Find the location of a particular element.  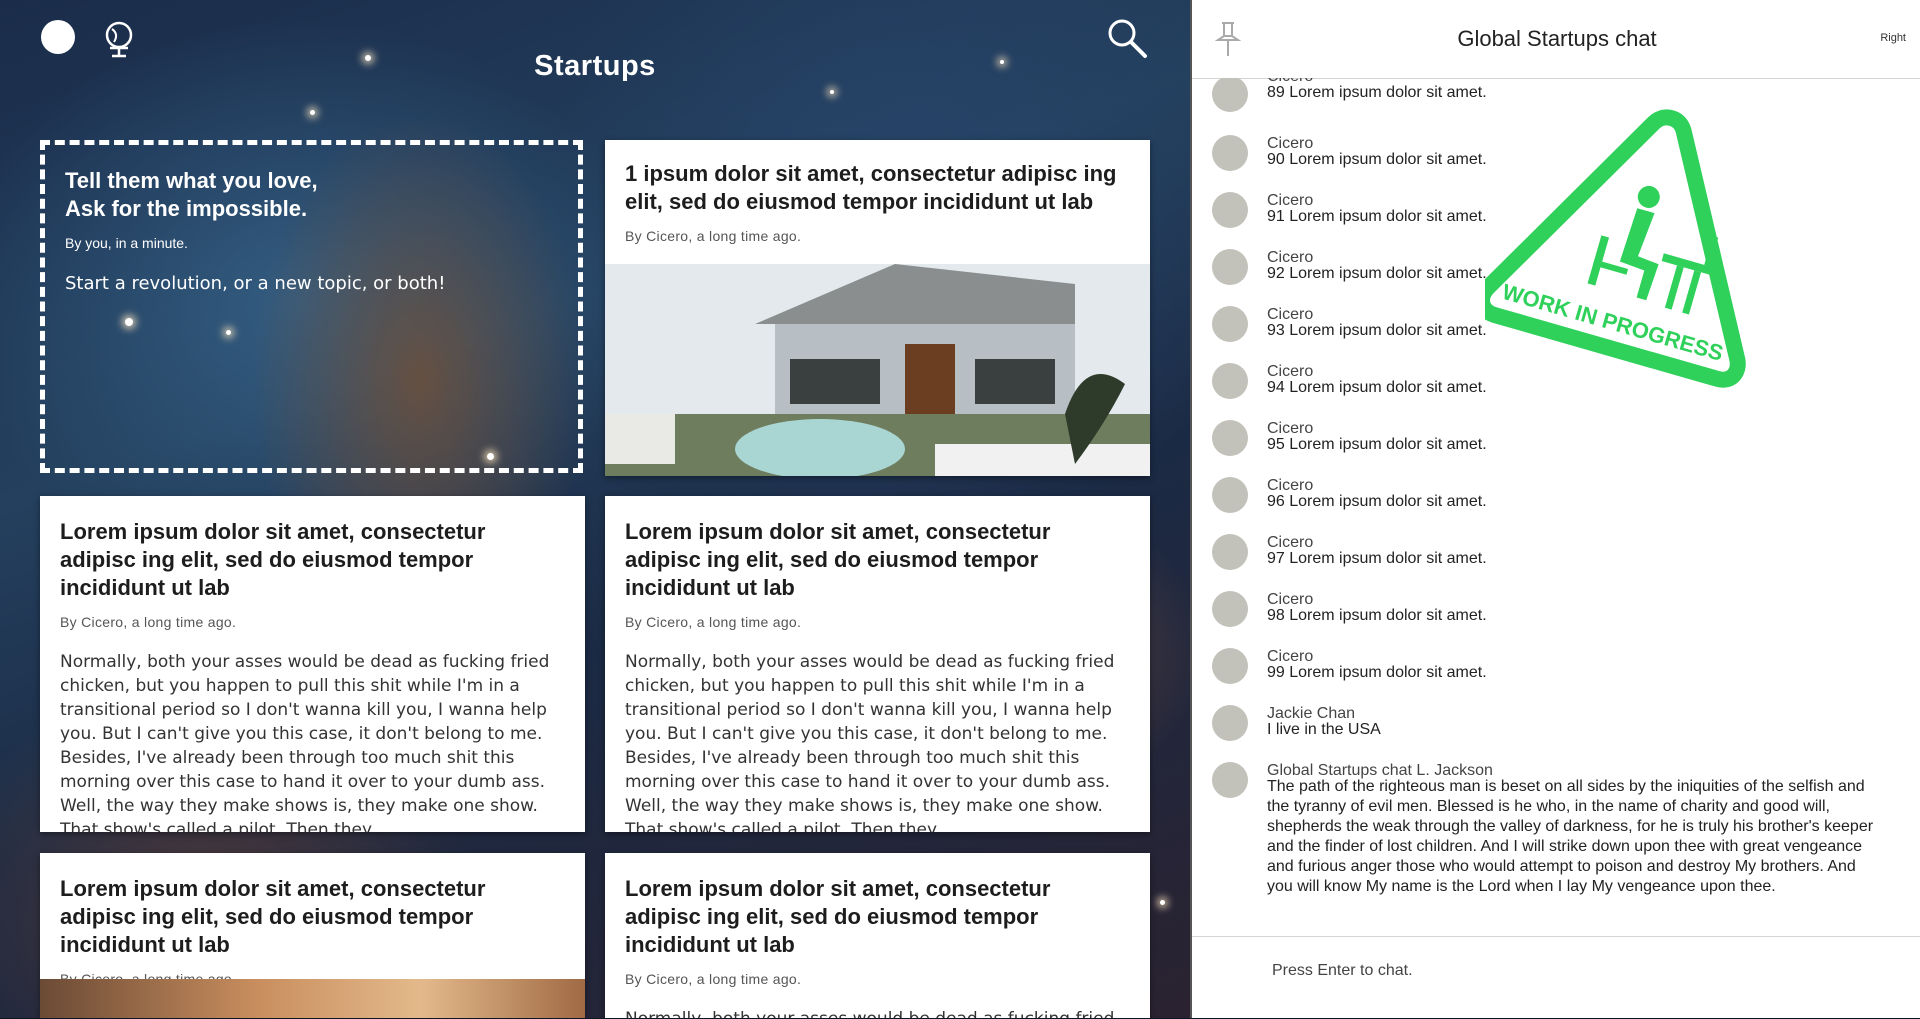

new-topic-heading-line1: Tell them what you love, is located at coordinates (191, 180).